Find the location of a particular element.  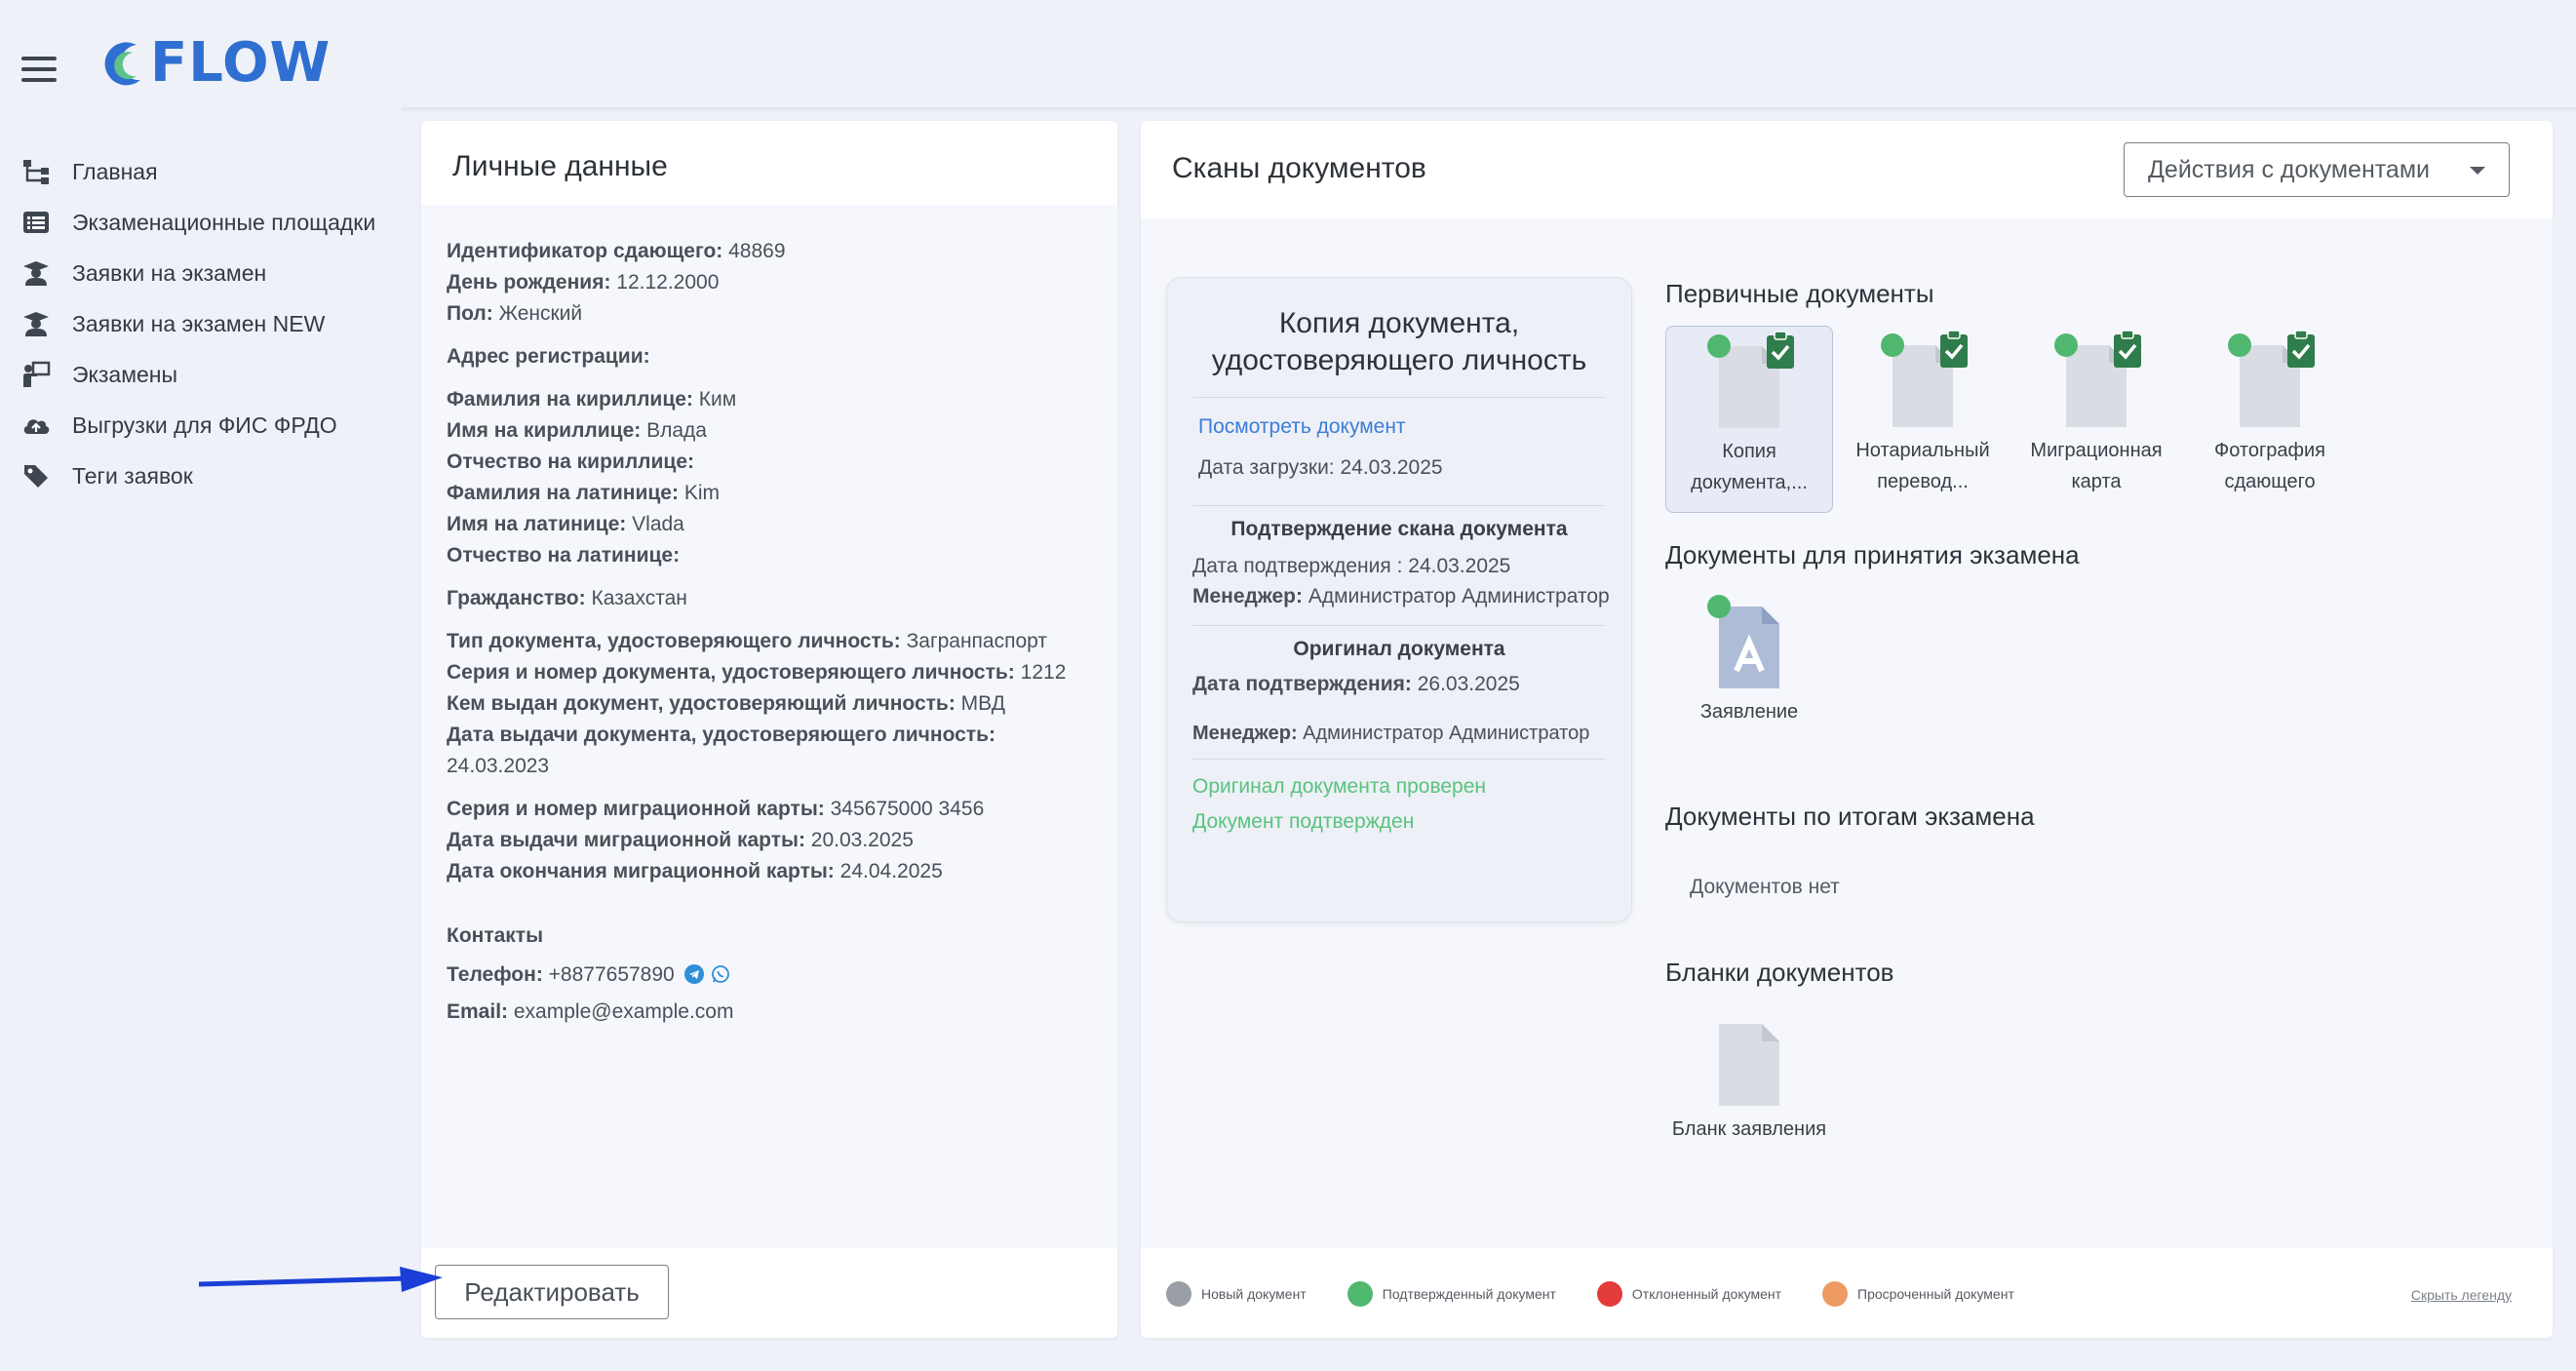

field-label: Фамилия на кириллице: is located at coordinates (570, 399).